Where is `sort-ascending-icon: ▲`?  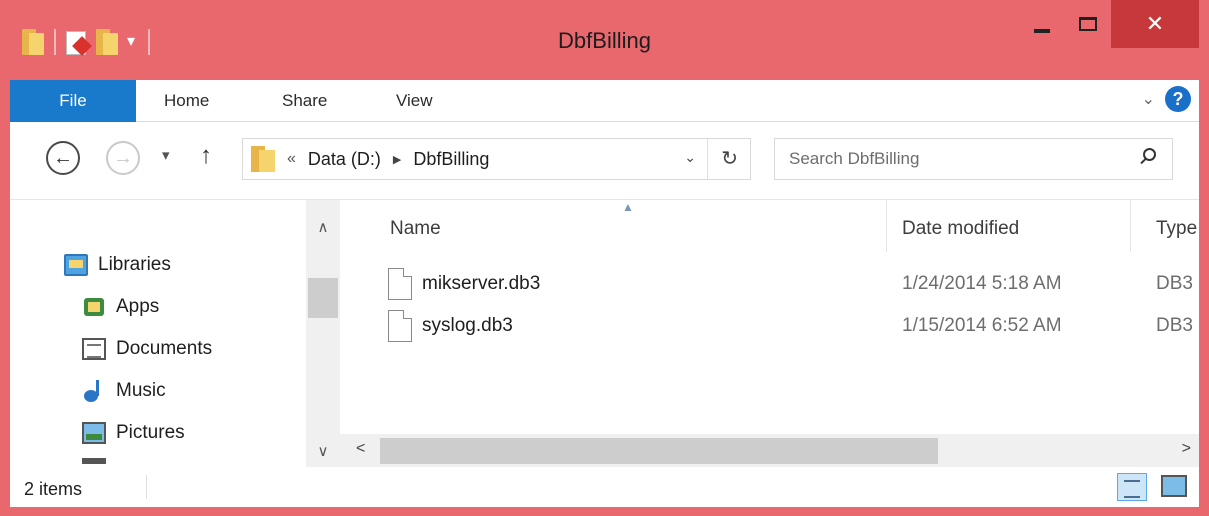
sort-ascending-icon: ▲ is located at coordinates (628, 207).